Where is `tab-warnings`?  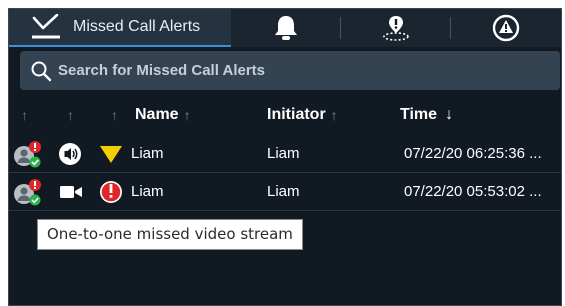
tab-warnings is located at coordinates (506, 28).